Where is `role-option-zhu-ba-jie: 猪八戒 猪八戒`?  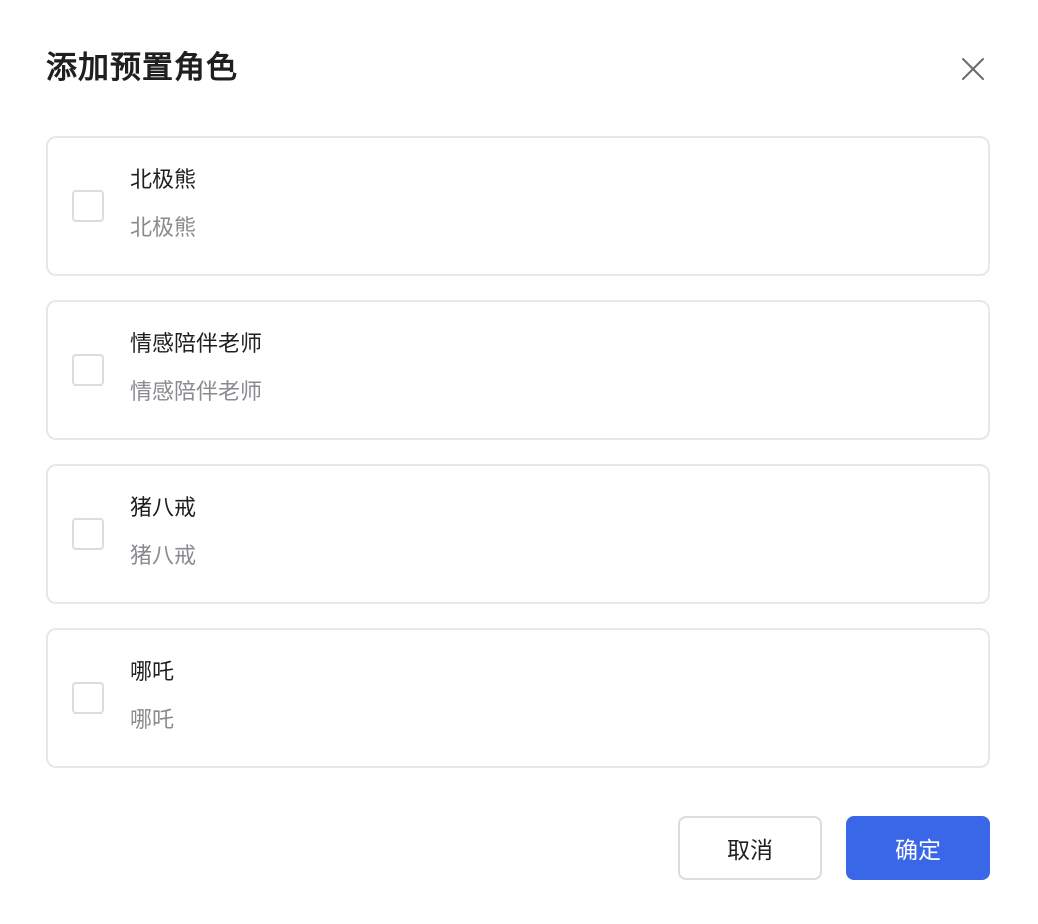
role-option-zhu-ba-jie: 猪八戒 猪八戒 is located at coordinates (518, 534).